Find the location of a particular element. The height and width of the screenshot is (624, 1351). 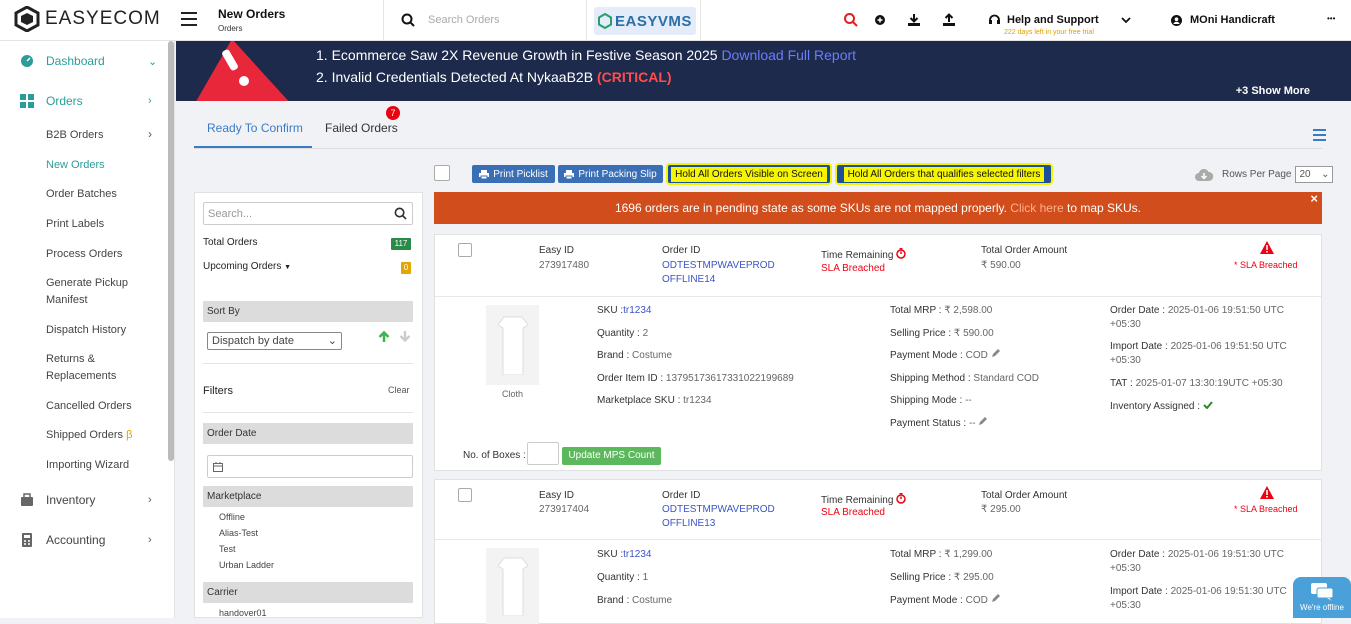

easyecom-logo-icon is located at coordinates (27, 19).